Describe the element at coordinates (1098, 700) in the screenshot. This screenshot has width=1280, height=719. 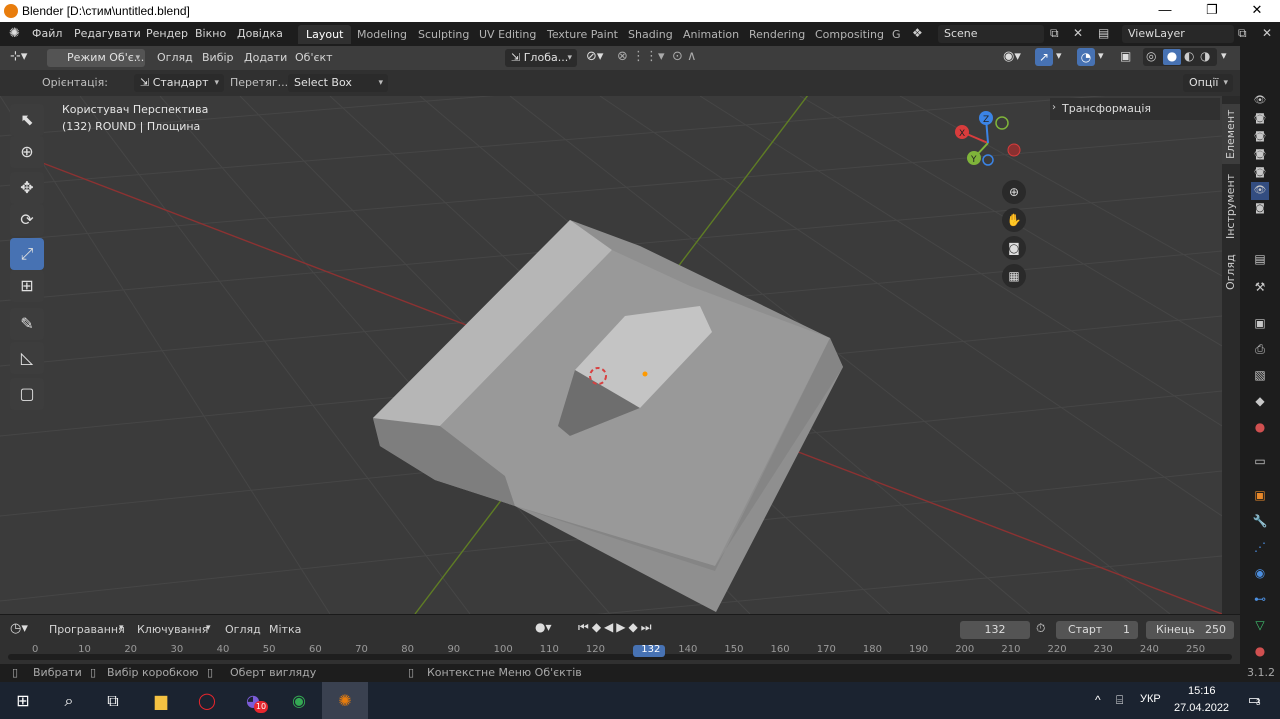
I see `tray-expand-icon: ^` at that location.